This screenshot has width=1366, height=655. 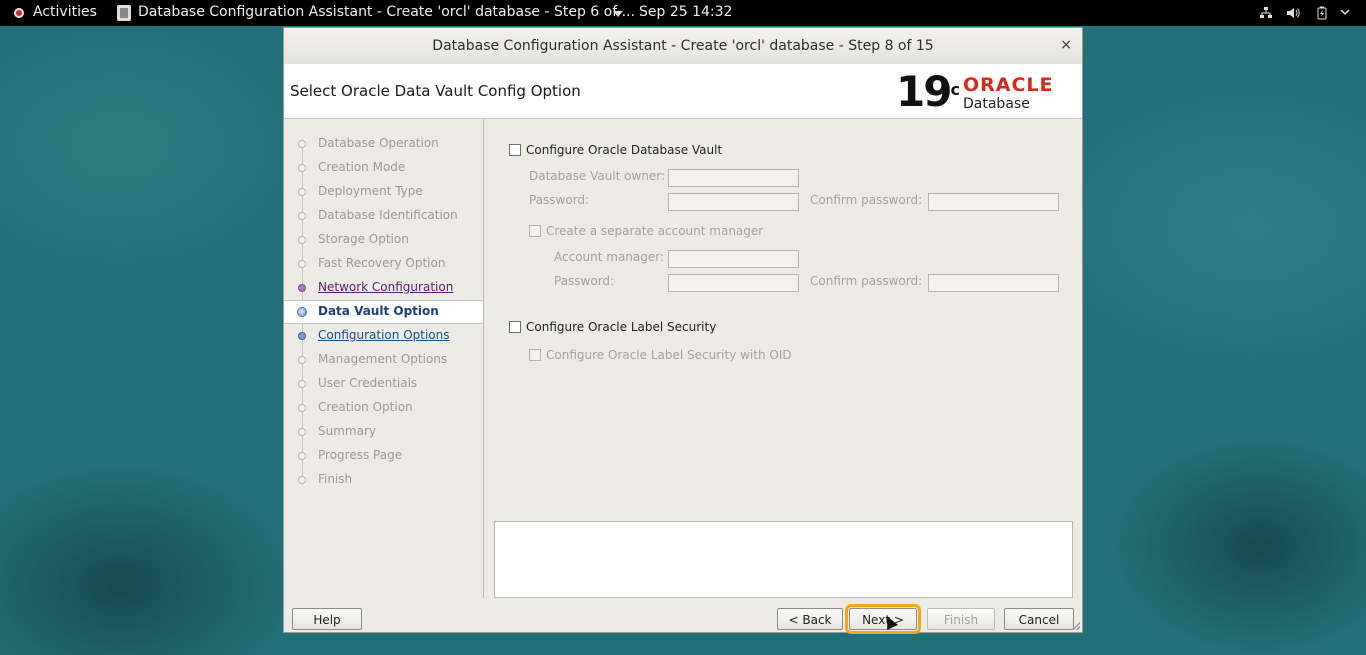 I want to click on help-button: Help, so click(x=327, y=619).